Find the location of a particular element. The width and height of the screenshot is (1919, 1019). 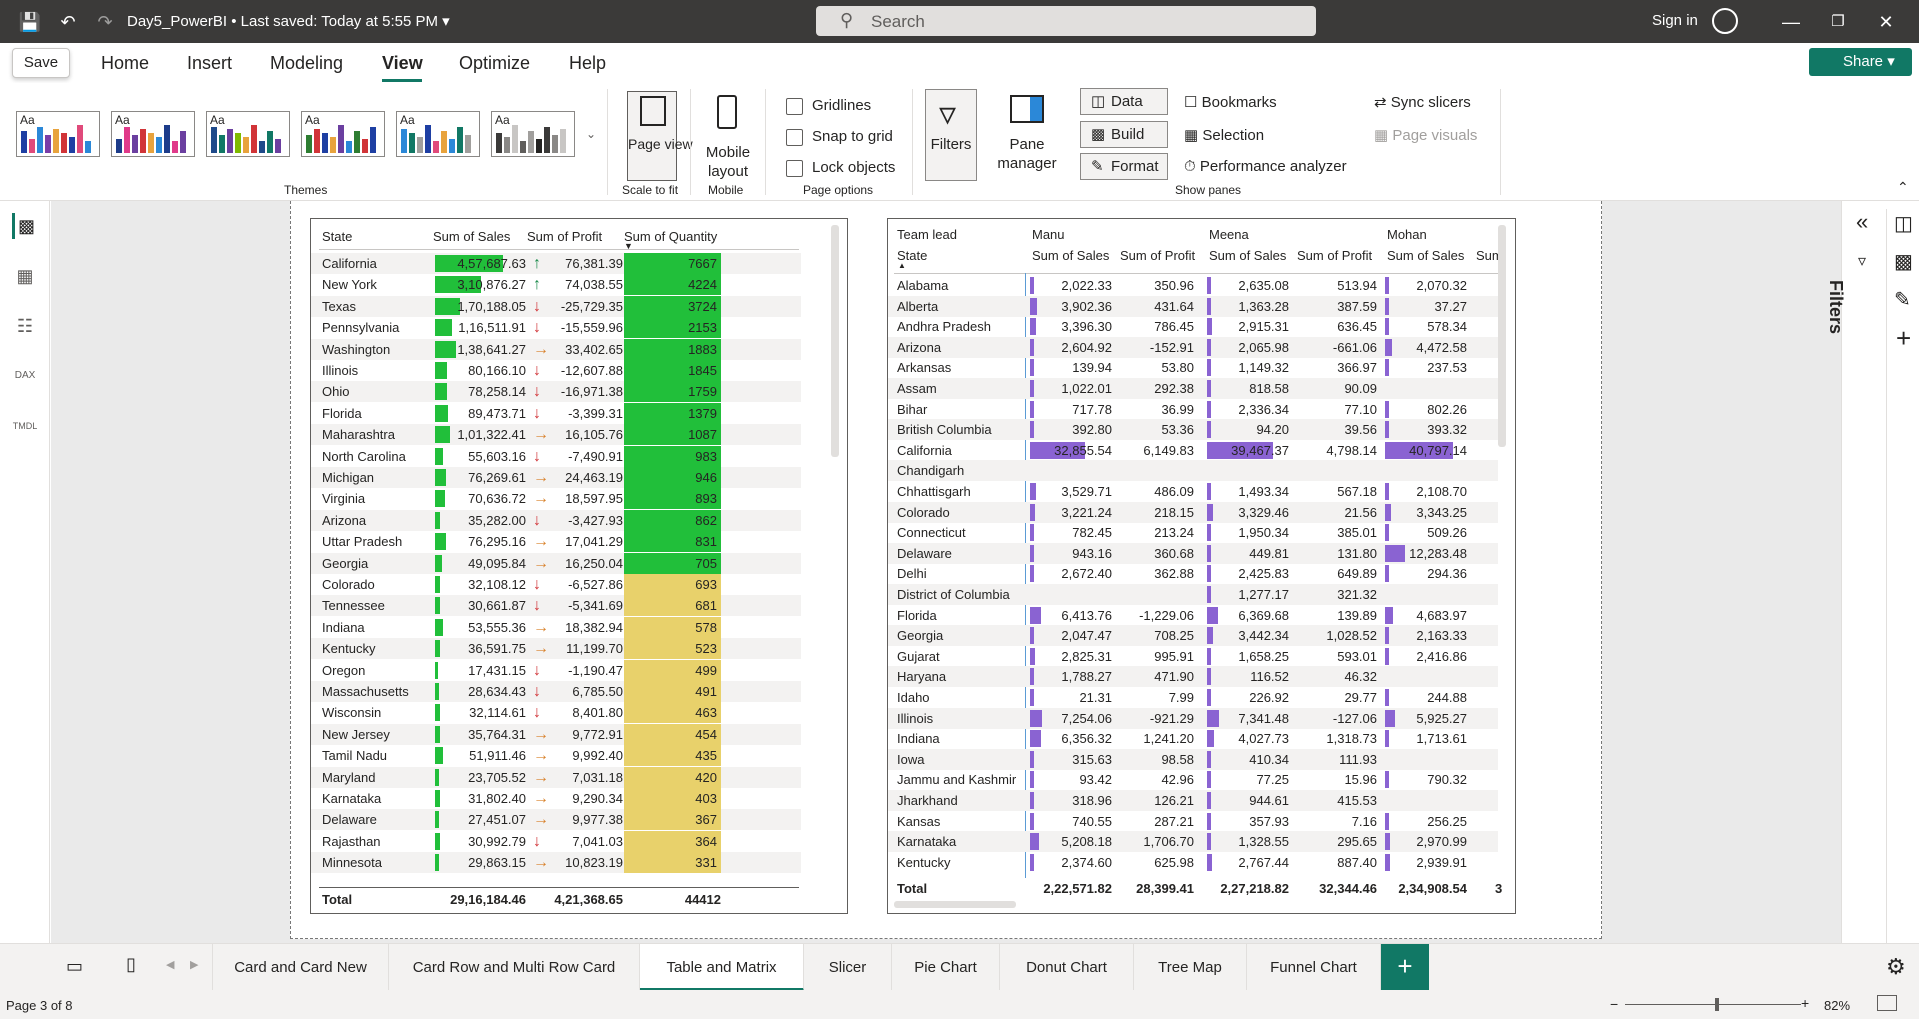

matrix-row: Iowa 315.63 98.58 410.34 111.93 is located at coordinates (1193, 759).